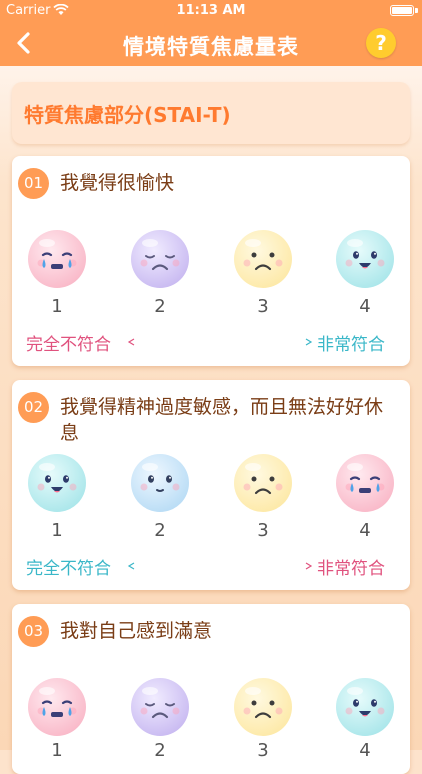 This screenshot has height=774, width=422. Describe the element at coordinates (160, 483) in the screenshot. I see `calm-blue-face-icon` at that location.